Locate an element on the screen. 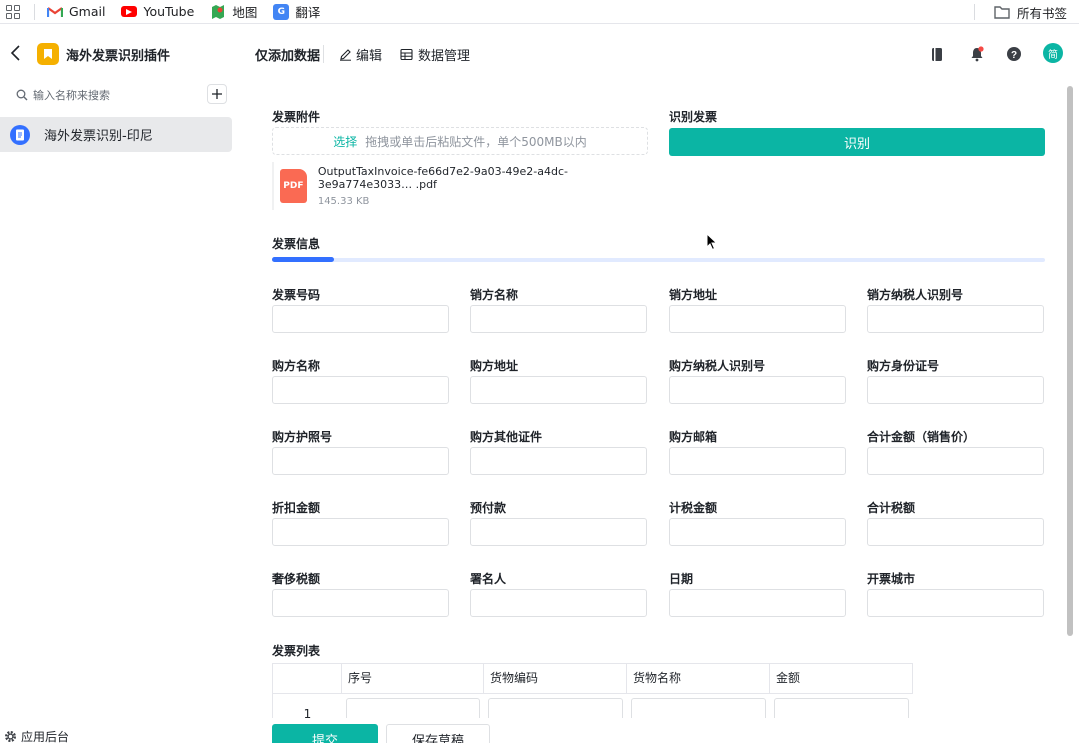 The width and height of the screenshot is (1079, 743). app-header: 海外发票识别插件 仅添加数据 编辑 数据管理 ? 简 is located at coordinates (539, 54).